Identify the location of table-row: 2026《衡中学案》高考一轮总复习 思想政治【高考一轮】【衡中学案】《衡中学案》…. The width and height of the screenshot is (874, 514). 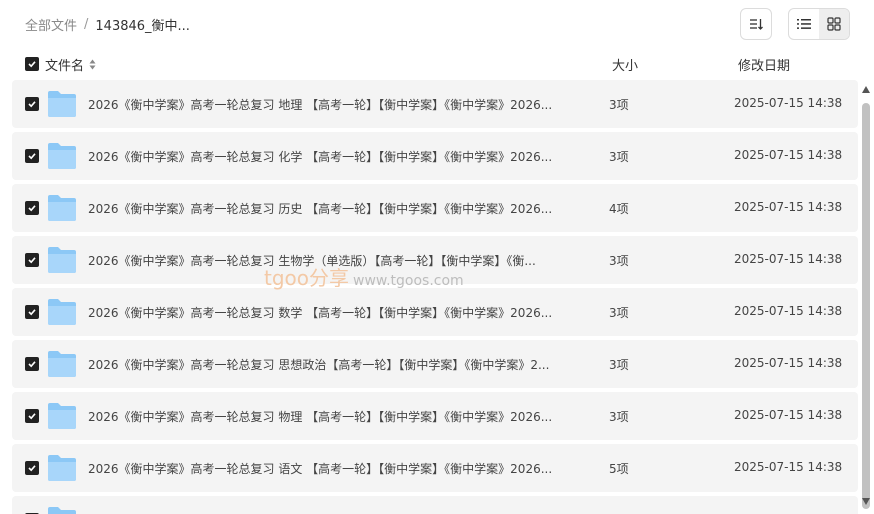
(435, 364).